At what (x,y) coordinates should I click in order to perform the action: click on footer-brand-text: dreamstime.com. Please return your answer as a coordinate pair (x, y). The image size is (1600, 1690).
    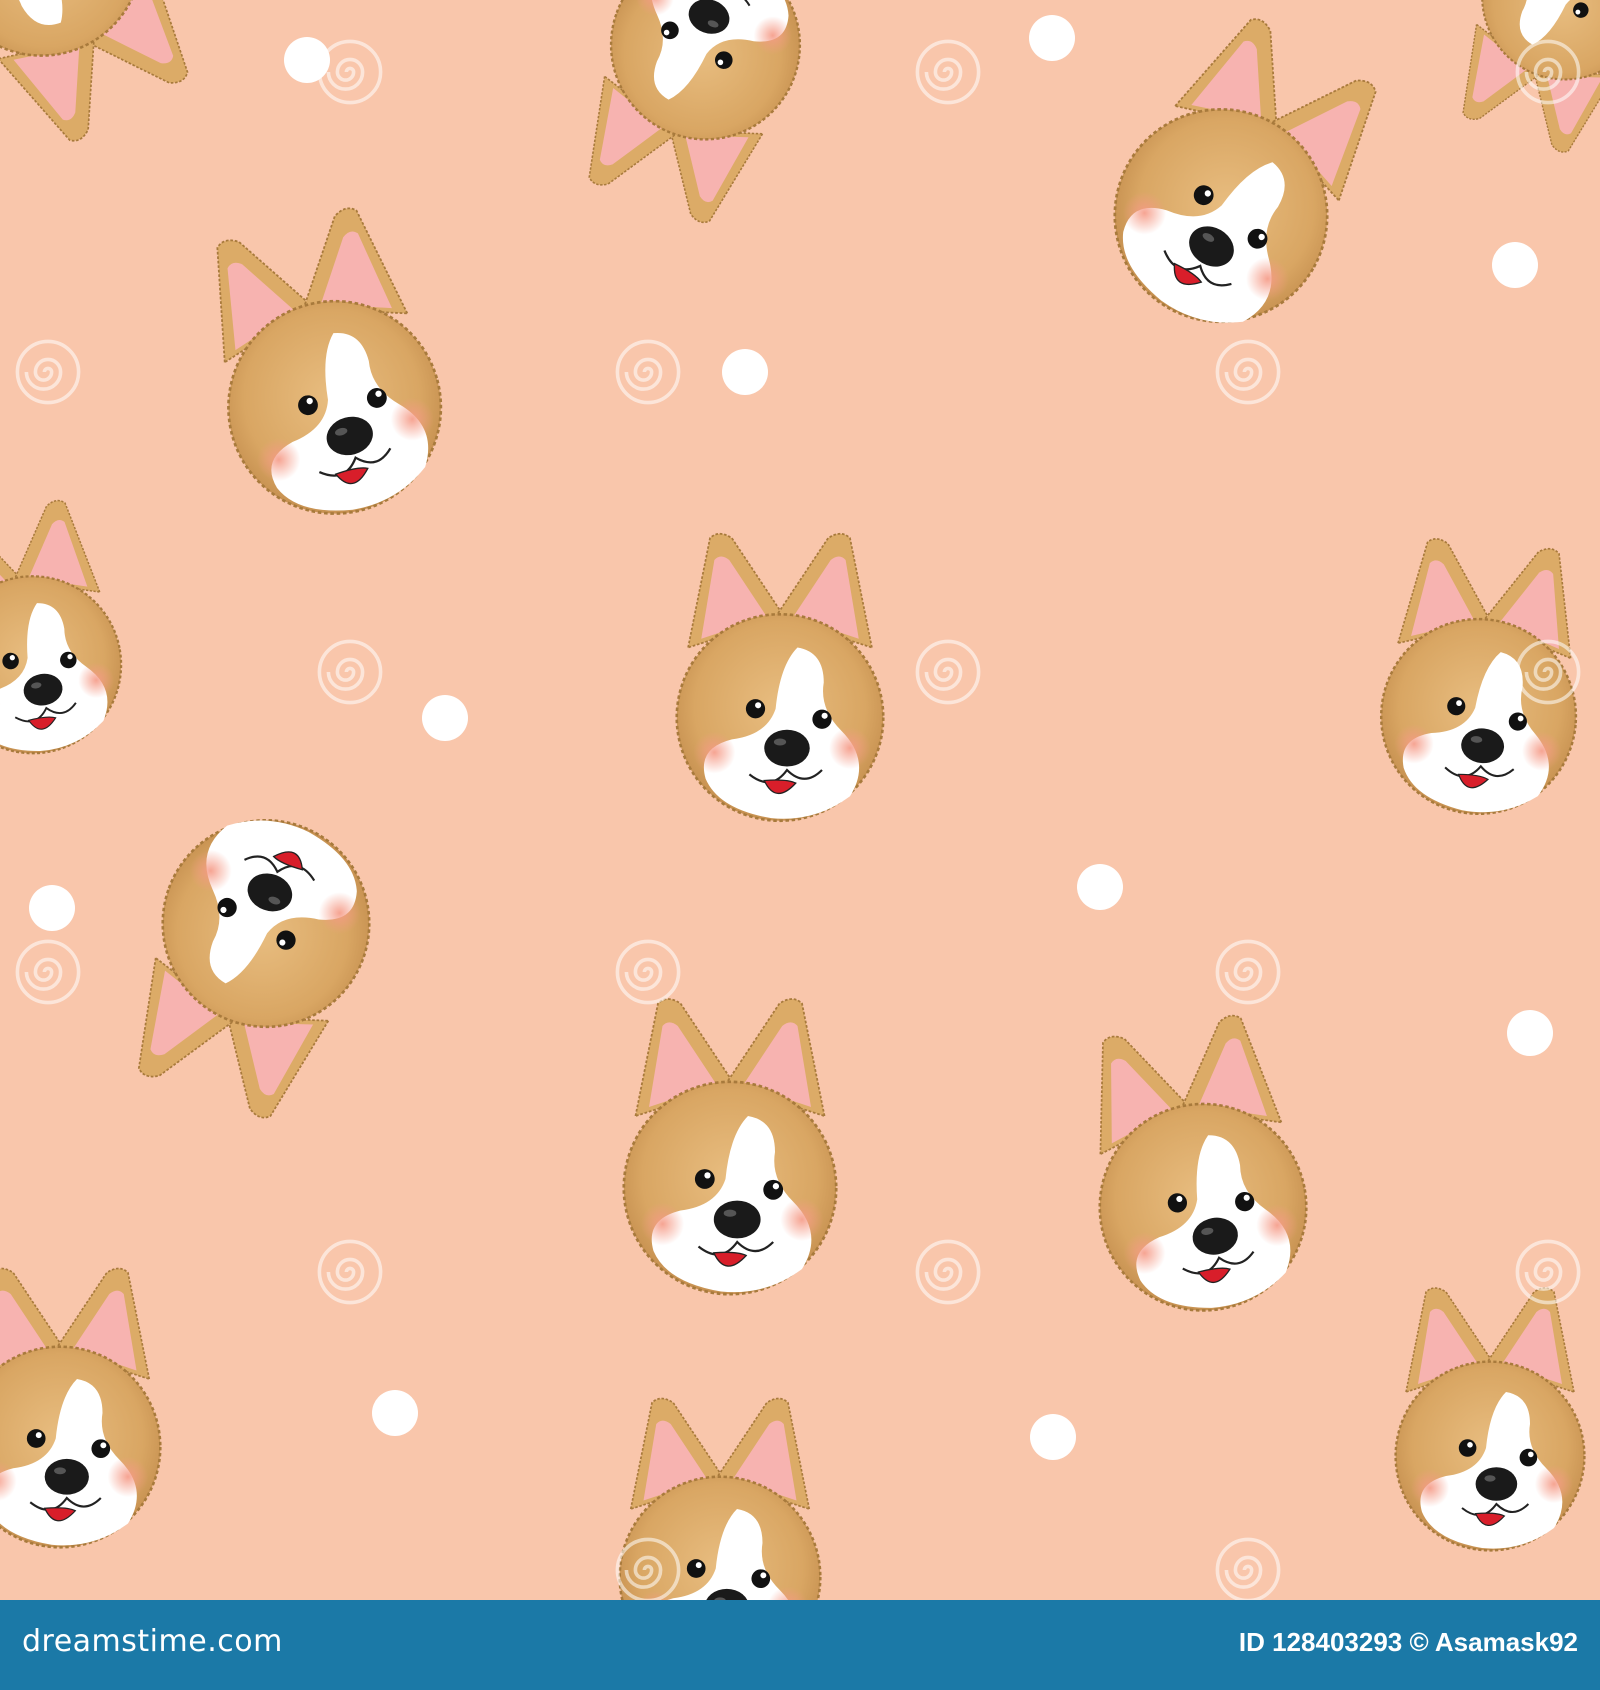
    Looking at the image, I should click on (152, 1641).